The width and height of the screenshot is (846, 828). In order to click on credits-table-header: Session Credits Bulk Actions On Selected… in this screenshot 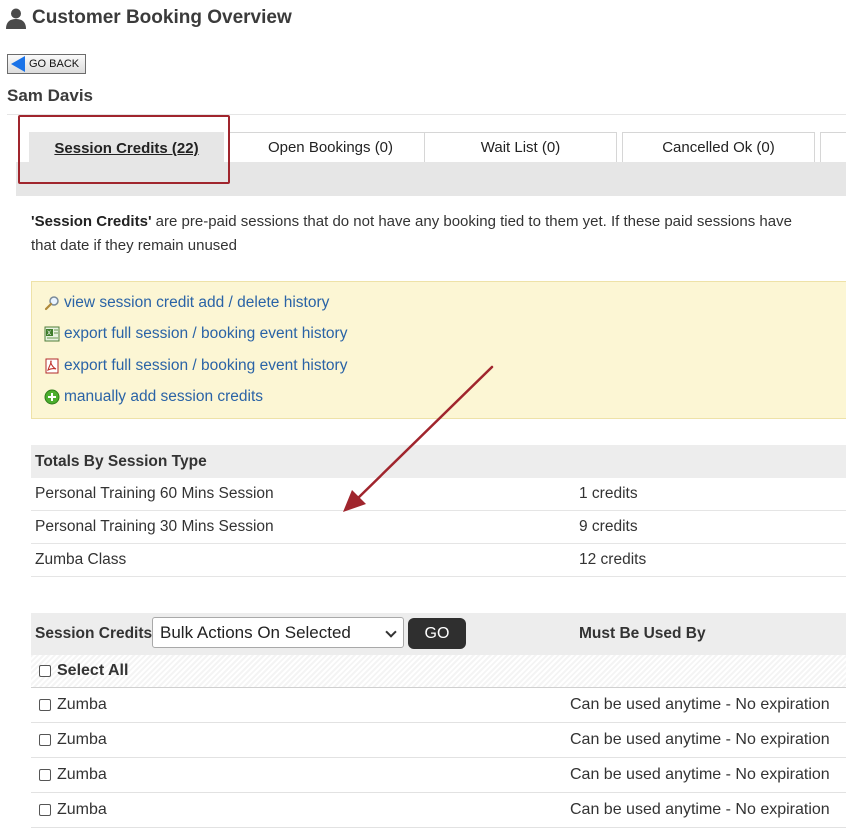, I will do `click(438, 634)`.